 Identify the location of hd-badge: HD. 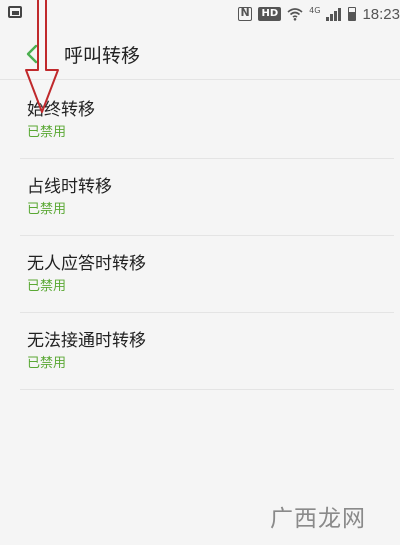
(270, 14).